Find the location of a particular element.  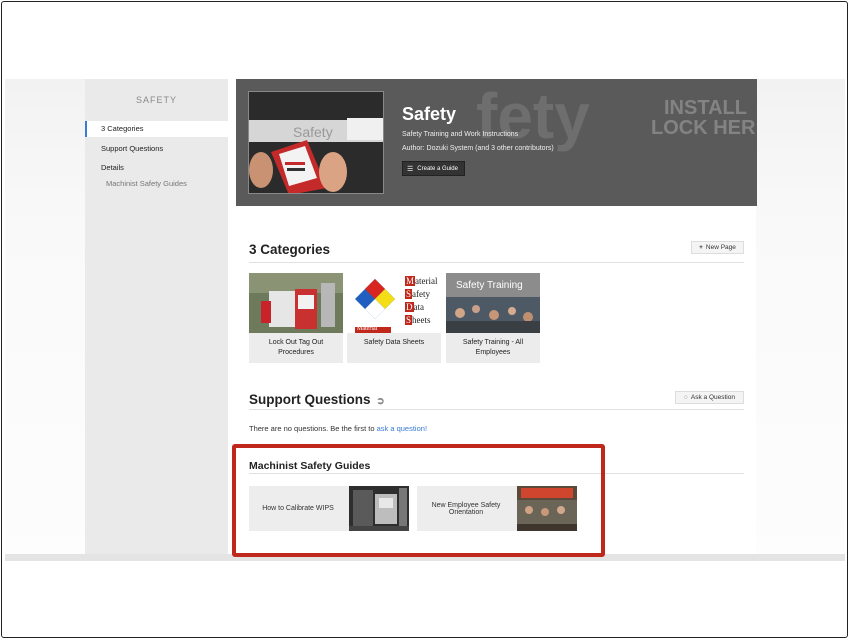

create-guide-button: ☰ Create a Guide is located at coordinates (433, 168).